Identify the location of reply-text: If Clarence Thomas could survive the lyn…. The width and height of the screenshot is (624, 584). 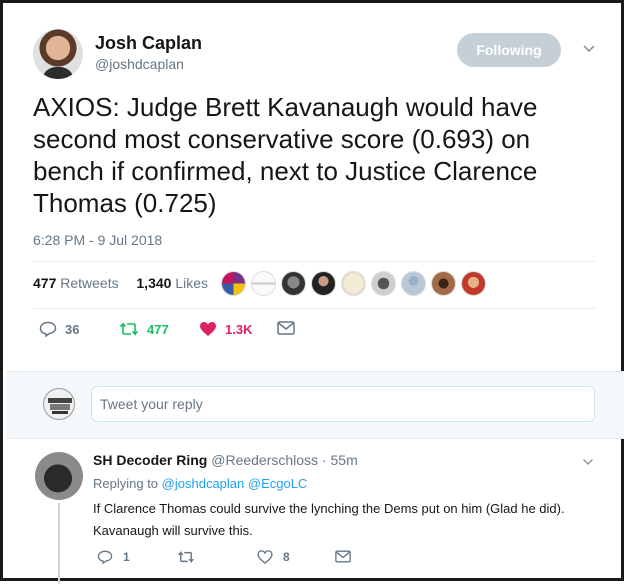
(329, 519).